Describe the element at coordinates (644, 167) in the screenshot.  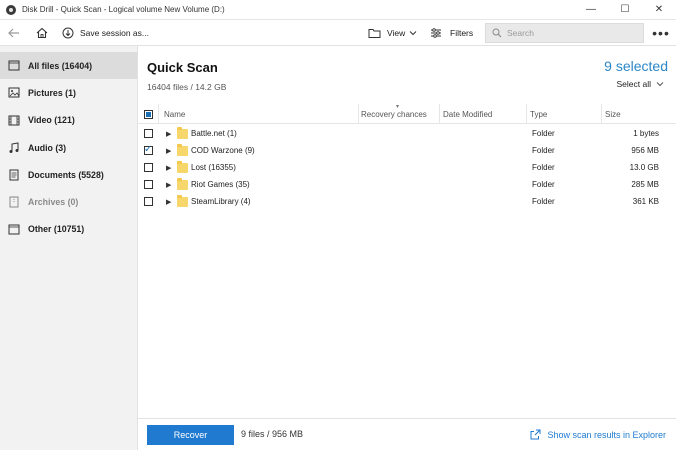
I see `file-size: 13.0 GB` at that location.